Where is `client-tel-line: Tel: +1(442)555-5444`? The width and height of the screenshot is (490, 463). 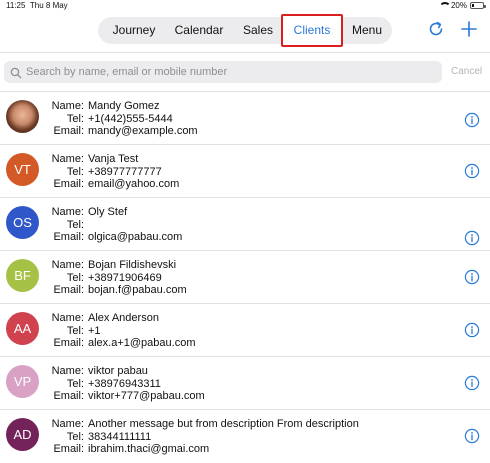 client-tel-line: Tel: +1(442)555-5444 is located at coordinates (122, 119).